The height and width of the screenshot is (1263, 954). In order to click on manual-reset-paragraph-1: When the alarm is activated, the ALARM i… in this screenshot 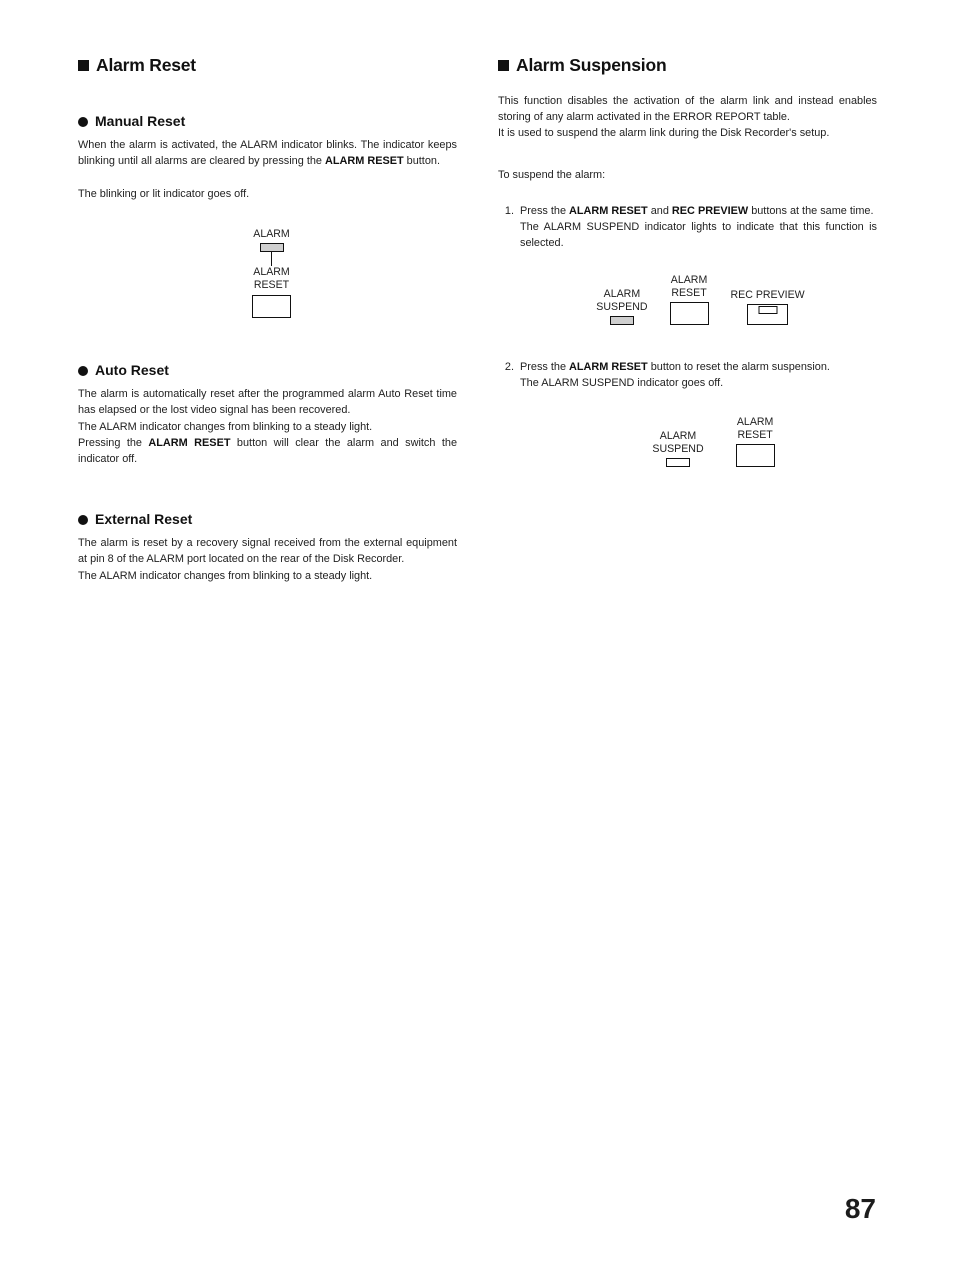, I will do `click(267, 153)`.